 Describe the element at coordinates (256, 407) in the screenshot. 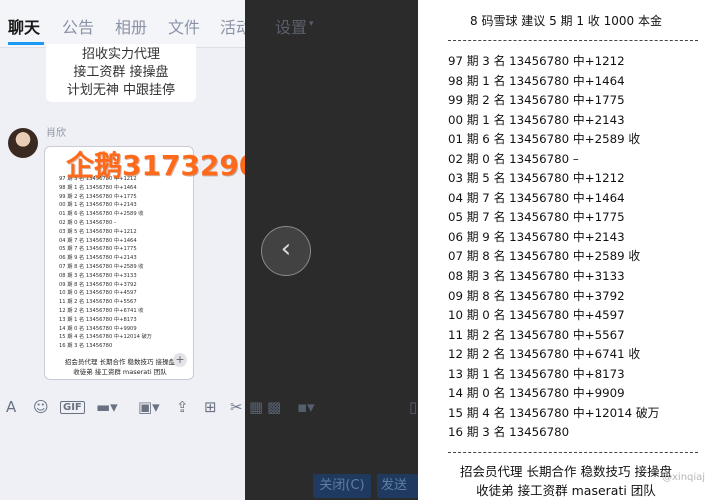

I see `message-icon: ▦` at that location.